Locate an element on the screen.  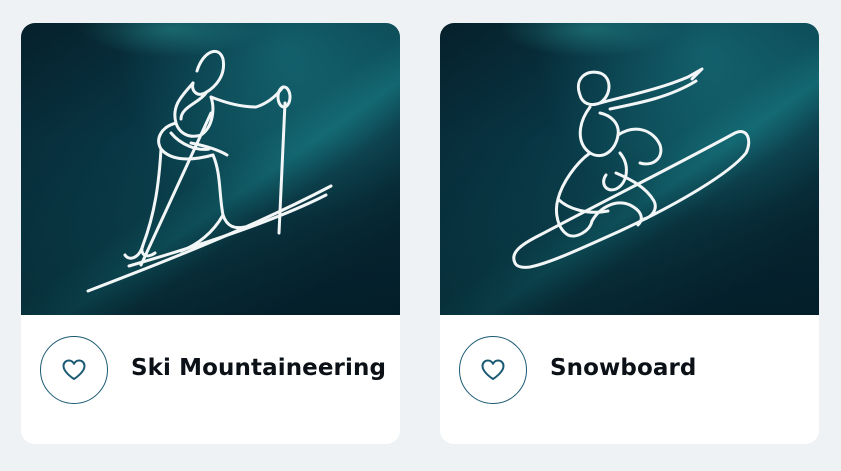
card-title: Snowboard is located at coordinates (623, 368).